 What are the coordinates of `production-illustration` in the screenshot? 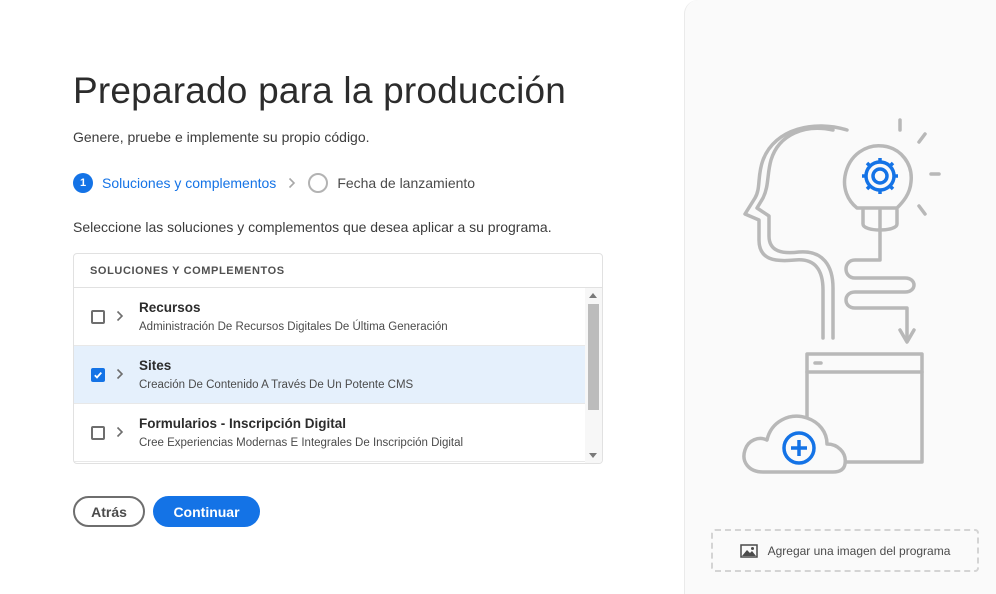 It's located at (841, 296).